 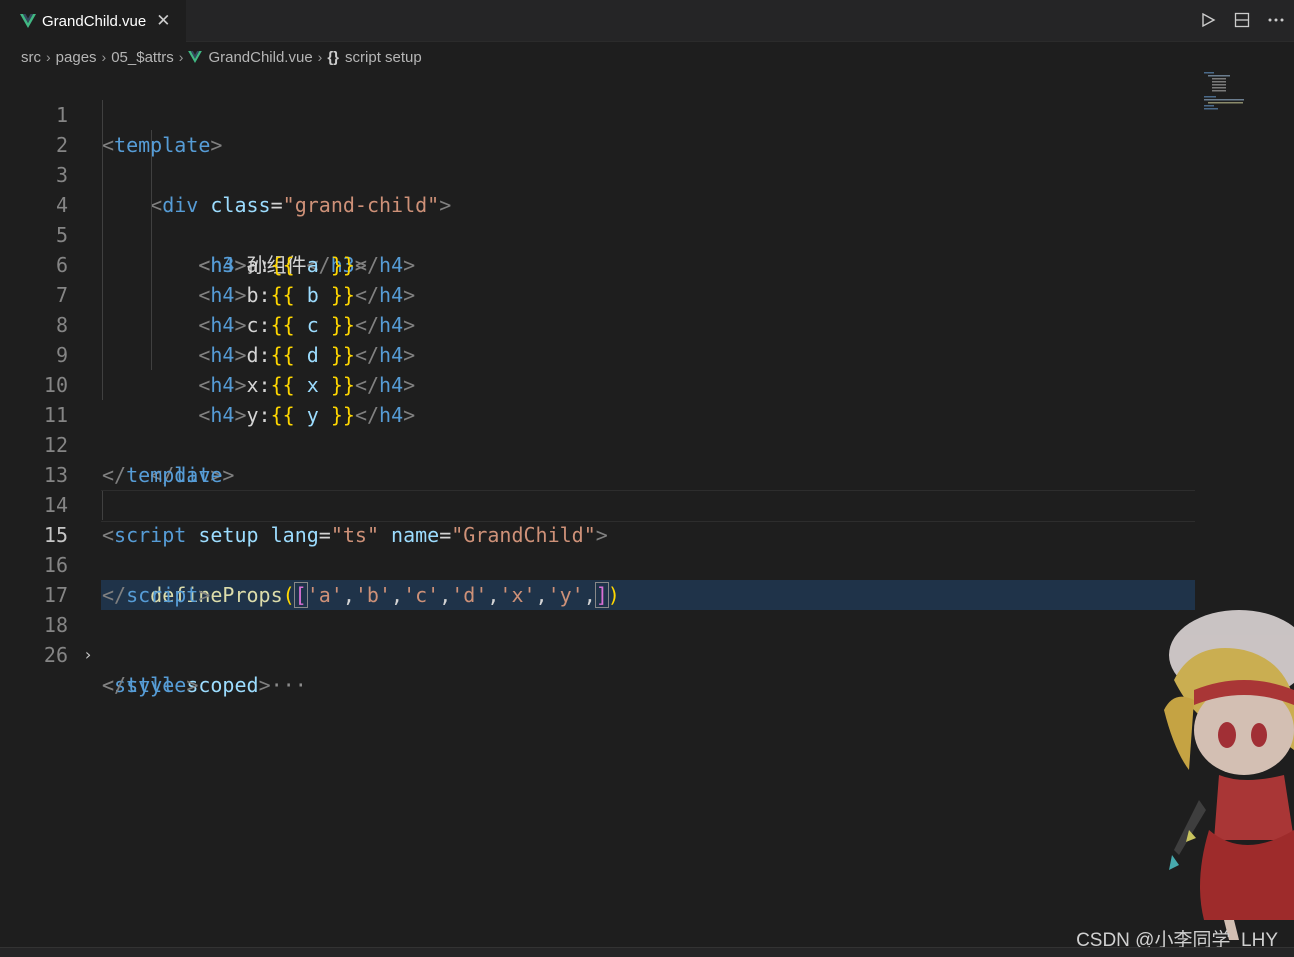 What do you see at coordinates (142, 57) in the screenshot?
I see `breadcrumb-attrs: 05_$attrs` at bounding box center [142, 57].